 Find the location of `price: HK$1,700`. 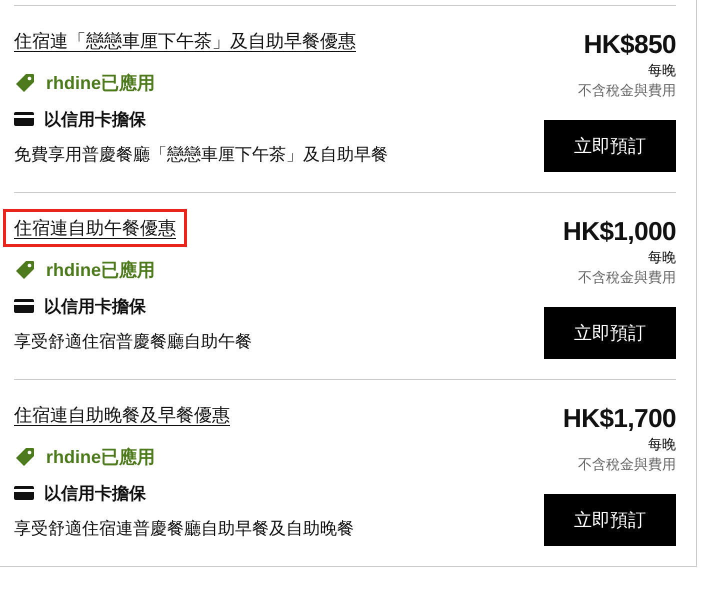

price: HK$1,700 is located at coordinates (619, 418).